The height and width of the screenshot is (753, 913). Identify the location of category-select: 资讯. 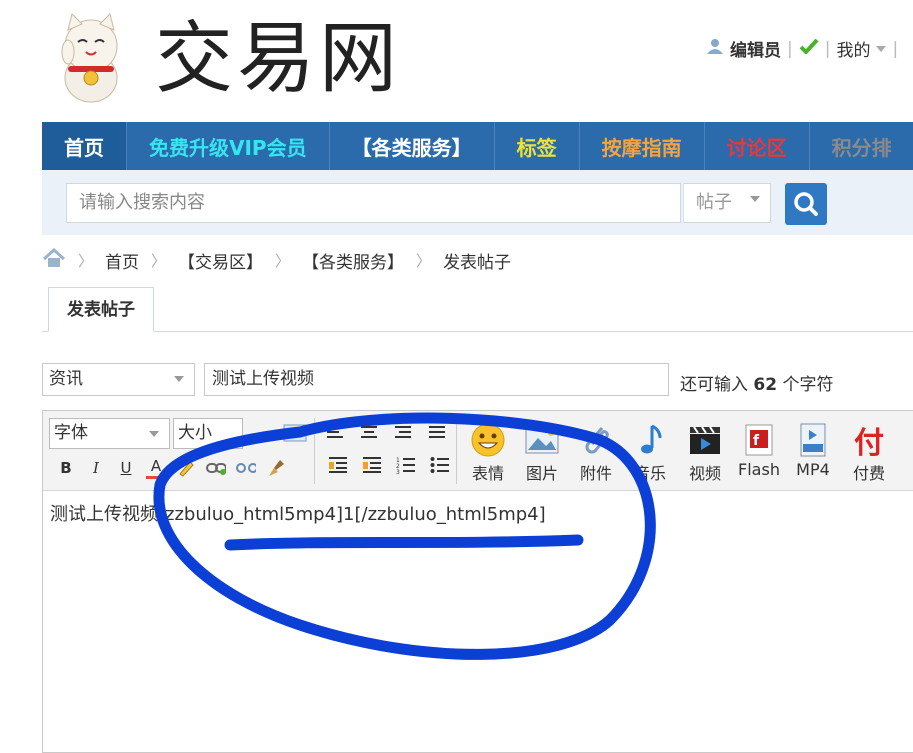
(118, 379).